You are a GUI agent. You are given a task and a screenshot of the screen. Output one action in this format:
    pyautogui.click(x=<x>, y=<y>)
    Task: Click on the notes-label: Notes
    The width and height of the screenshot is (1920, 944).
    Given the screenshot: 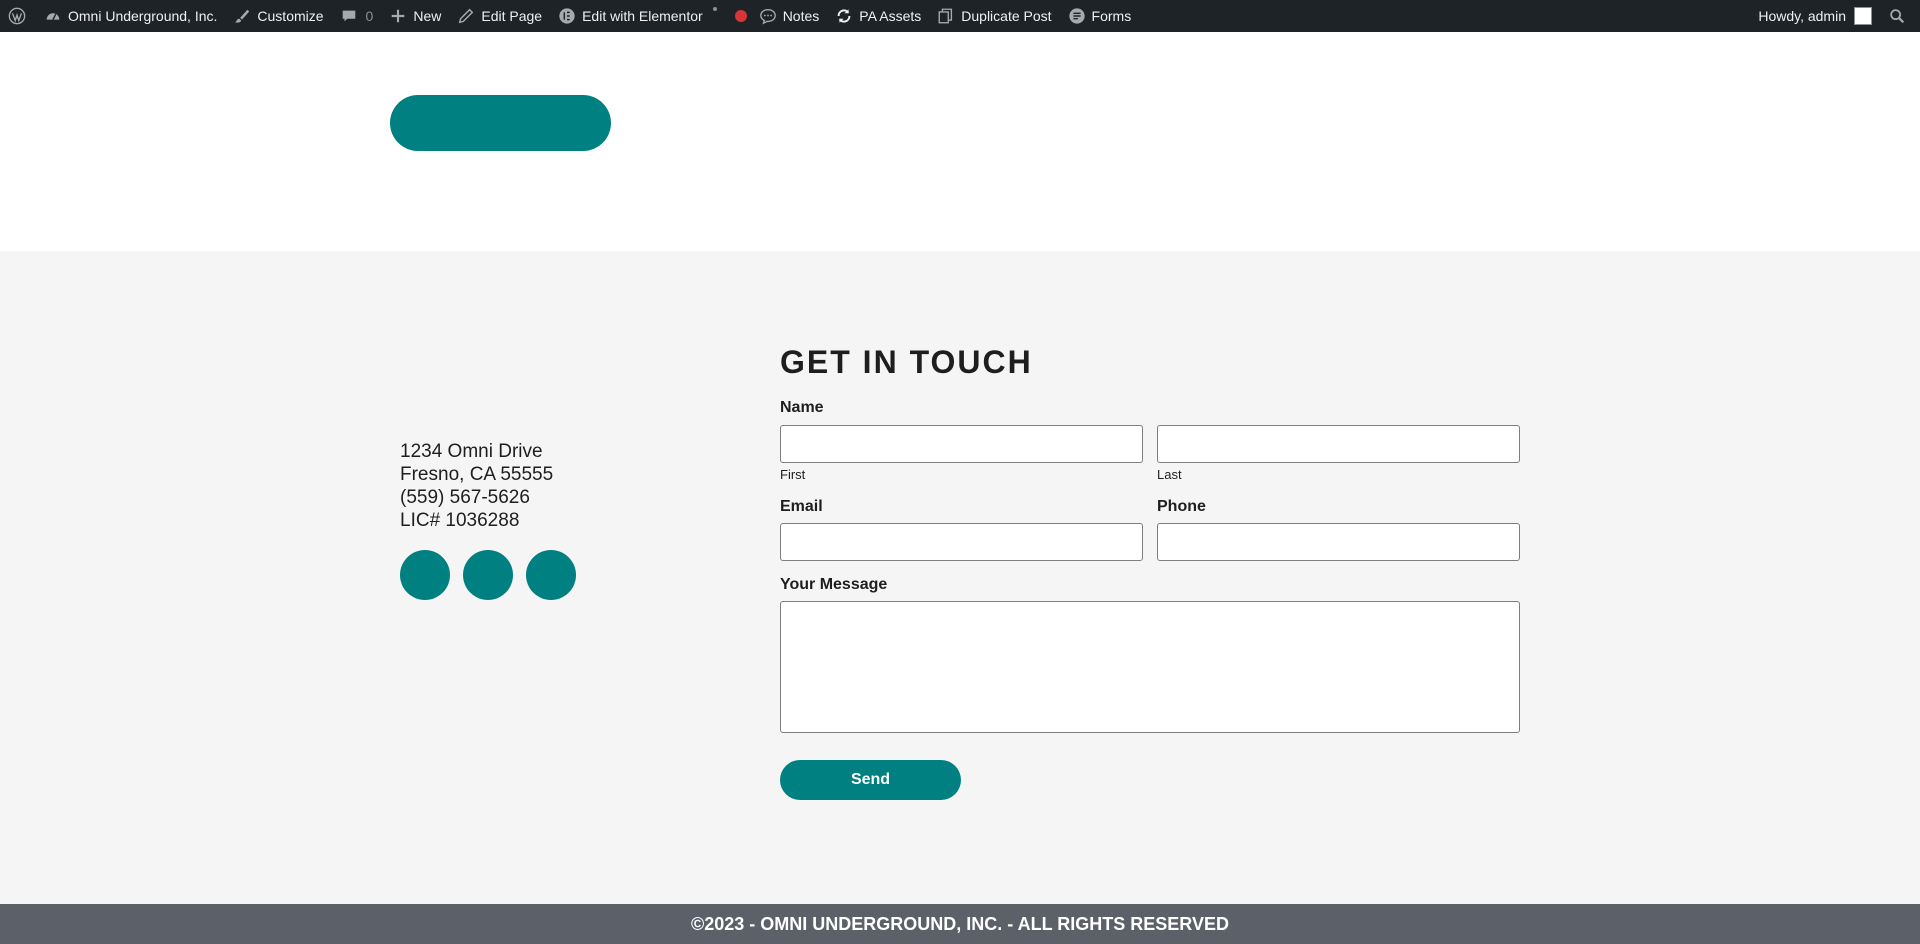 What is the action you would take?
    pyautogui.click(x=801, y=16)
    